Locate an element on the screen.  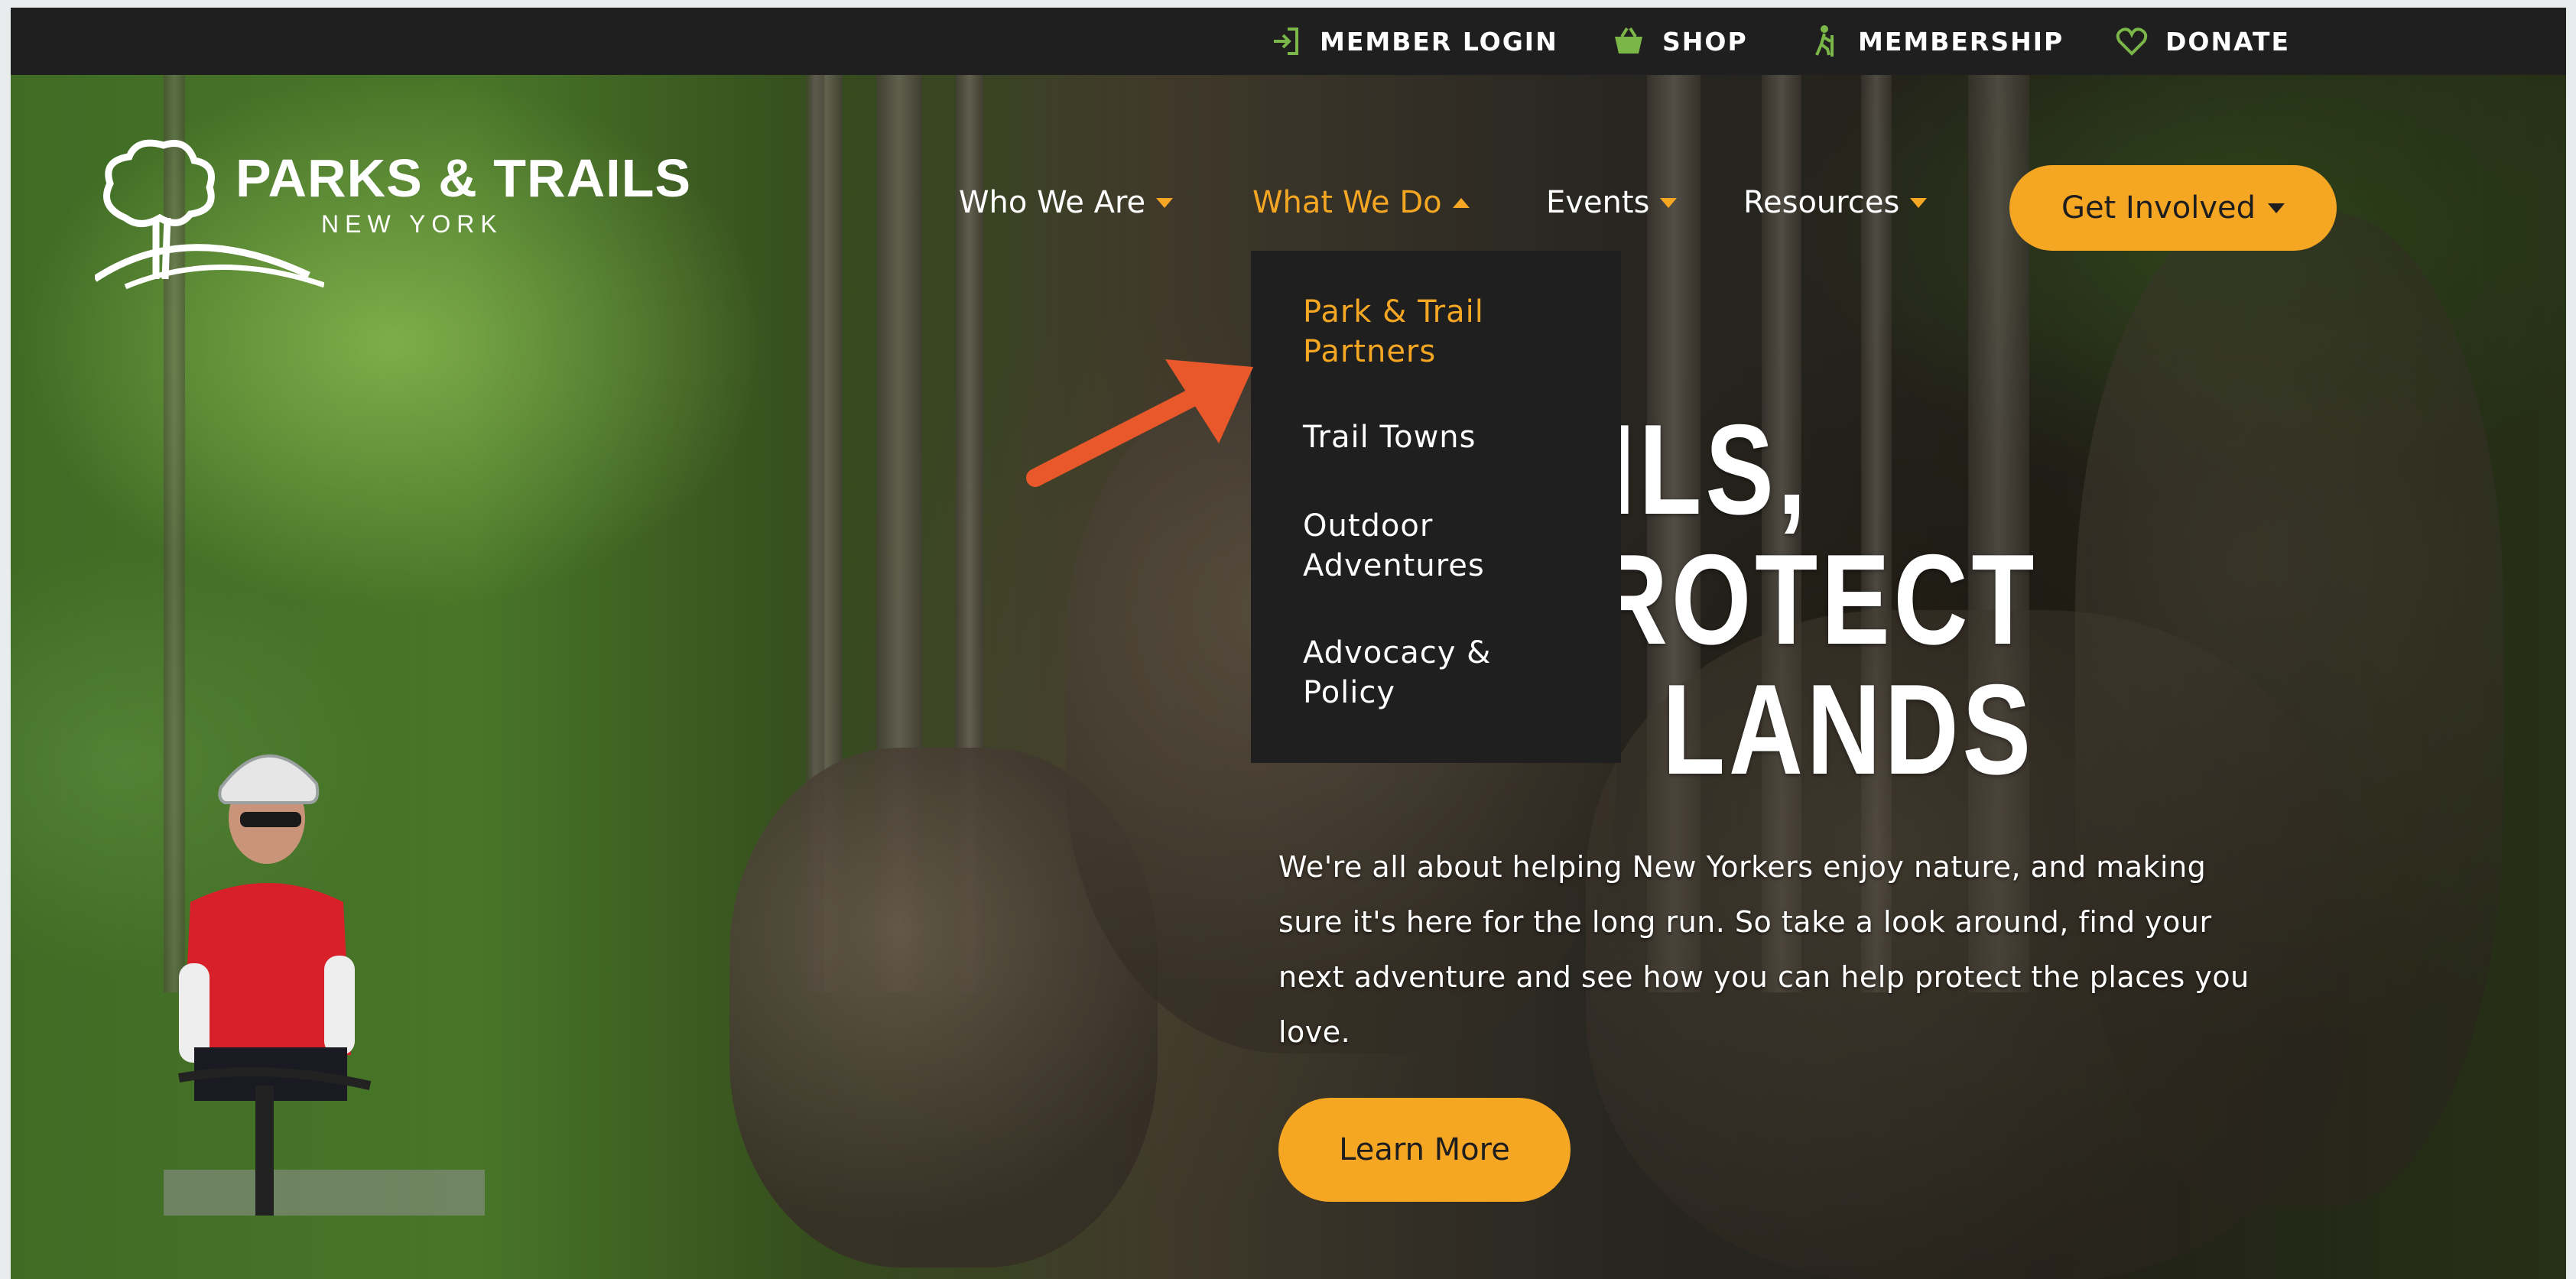
learn-more-label: Learn More is located at coordinates (1425, 1149).